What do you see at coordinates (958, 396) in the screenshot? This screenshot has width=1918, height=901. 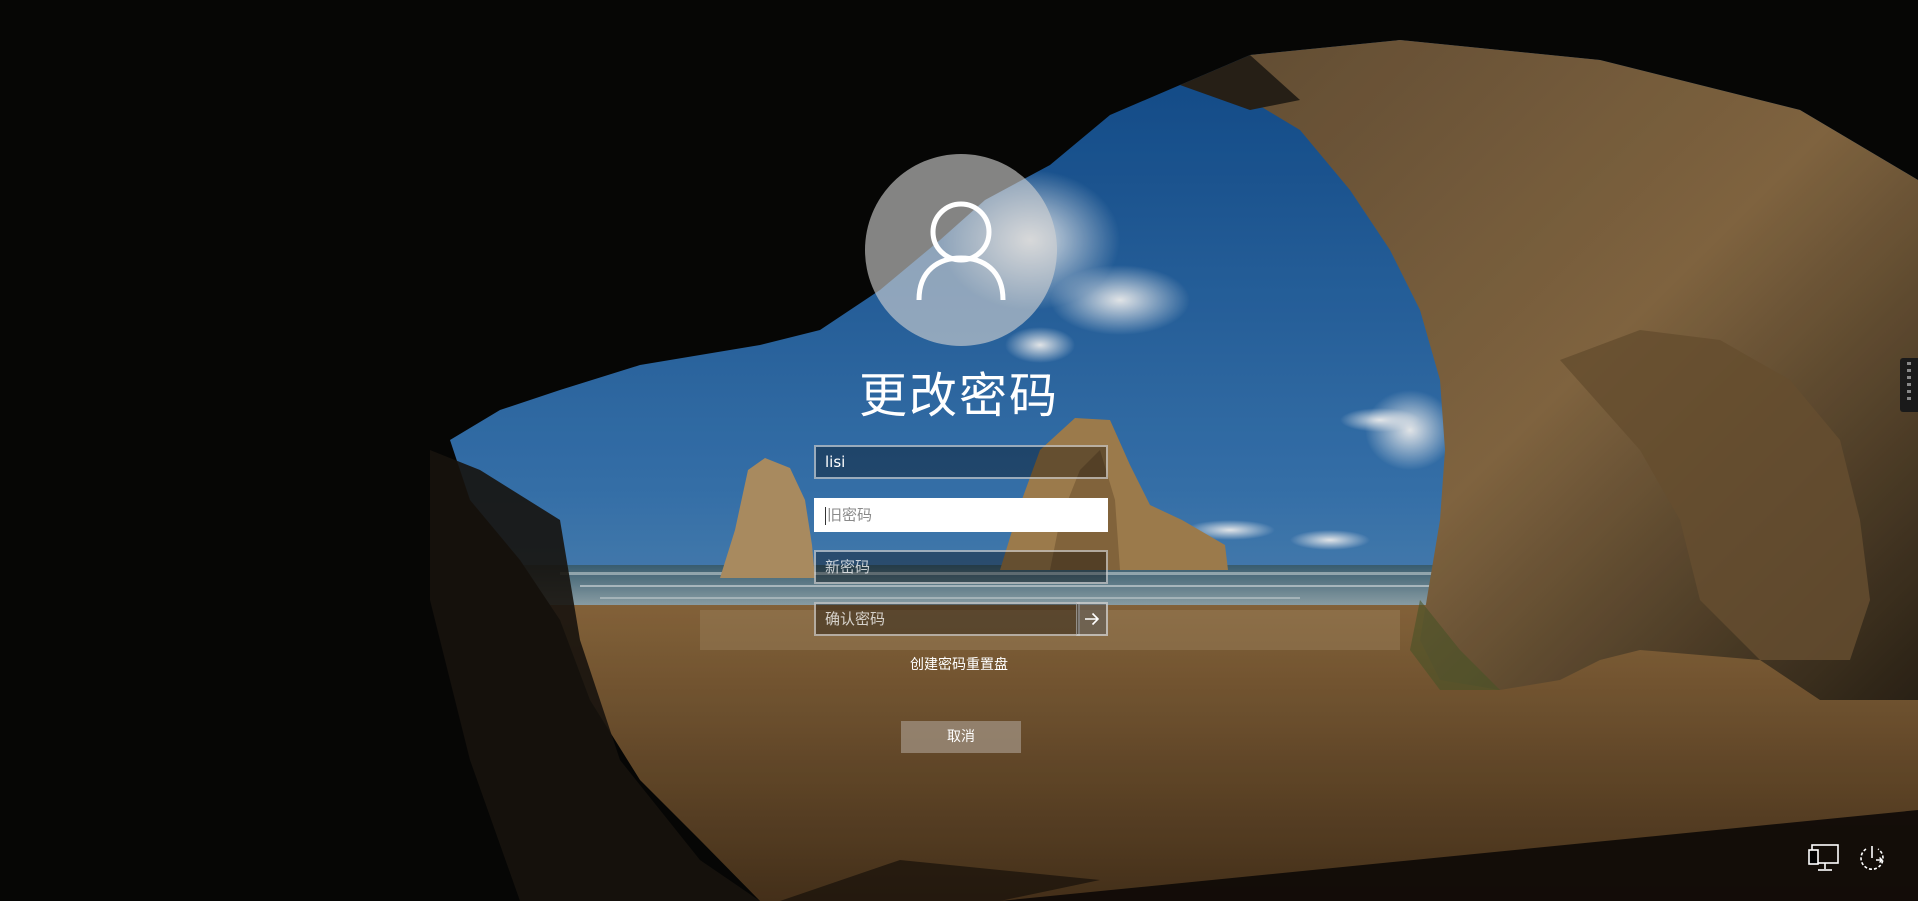 I see `page-title: 更改密码` at bounding box center [958, 396].